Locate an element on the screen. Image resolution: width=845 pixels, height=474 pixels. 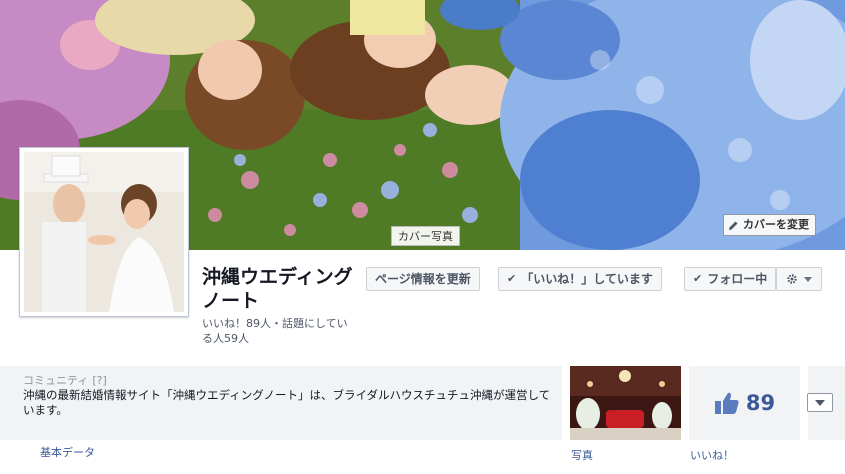
update-page-info-button: ページ情報を更新 is located at coordinates (423, 279).